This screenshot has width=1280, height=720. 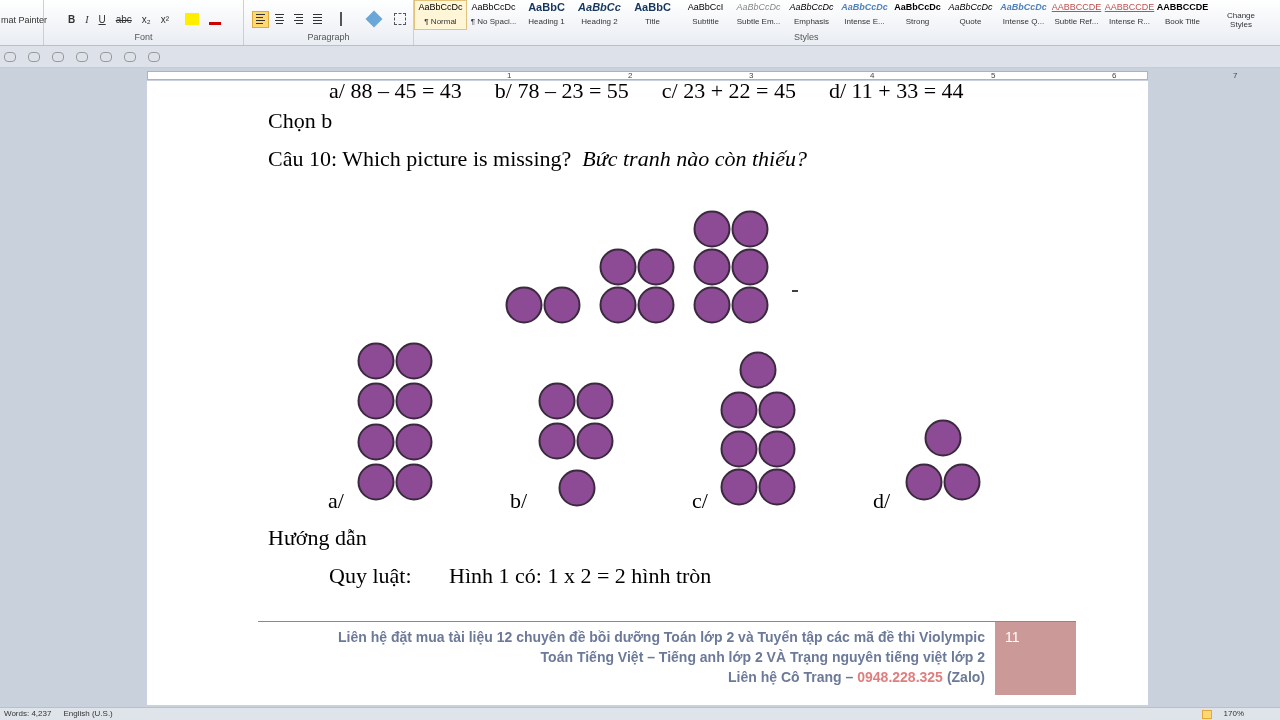 What do you see at coordinates (872, 76) in the screenshot?
I see `ruler-number: 4` at bounding box center [872, 76].